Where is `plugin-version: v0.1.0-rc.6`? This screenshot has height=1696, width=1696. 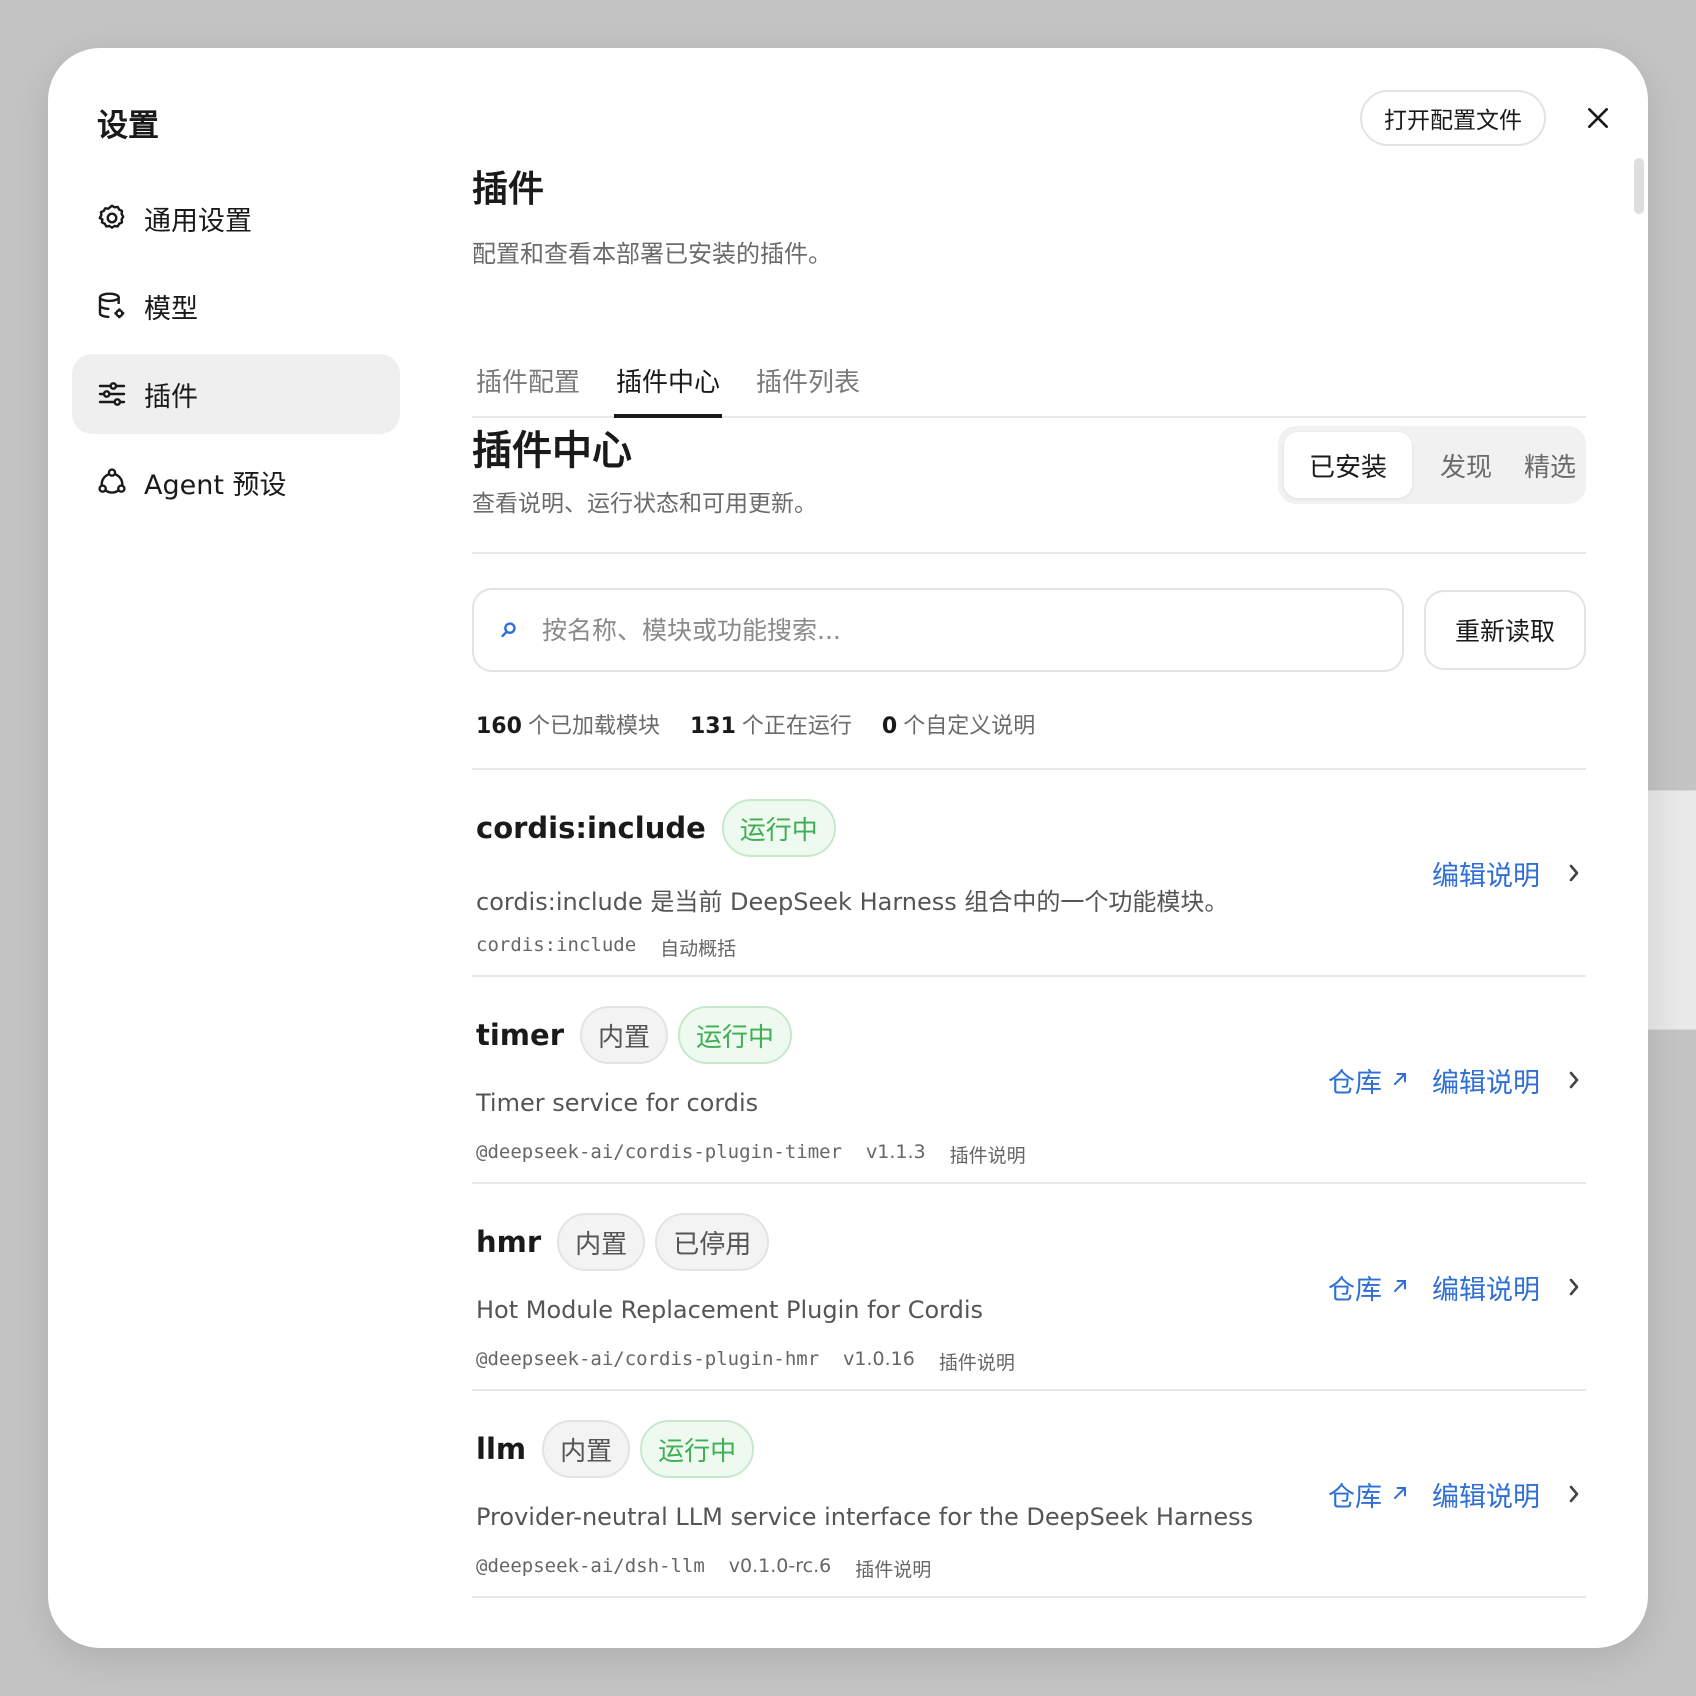 plugin-version: v0.1.0-rc.6 is located at coordinates (780, 1566).